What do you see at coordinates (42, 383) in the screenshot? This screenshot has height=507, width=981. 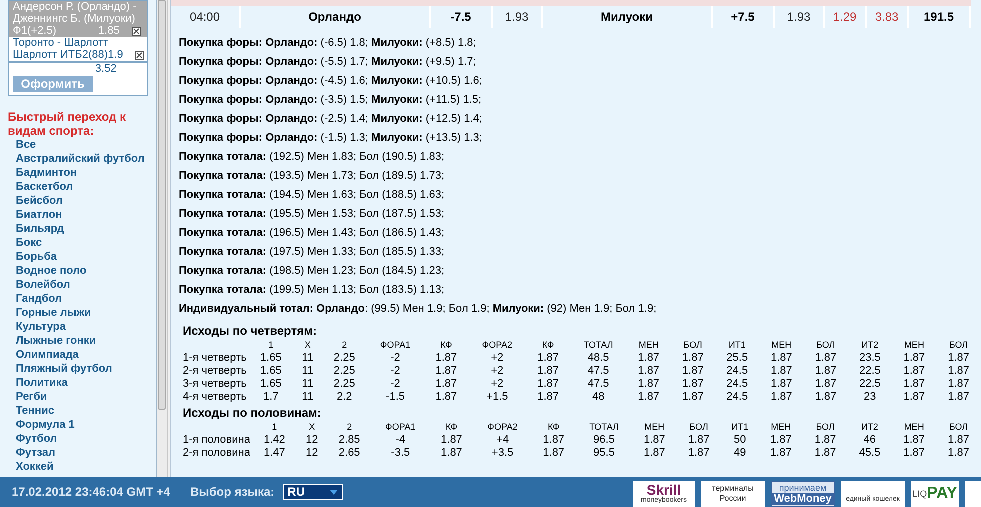 I see `sport-link: Политика` at bounding box center [42, 383].